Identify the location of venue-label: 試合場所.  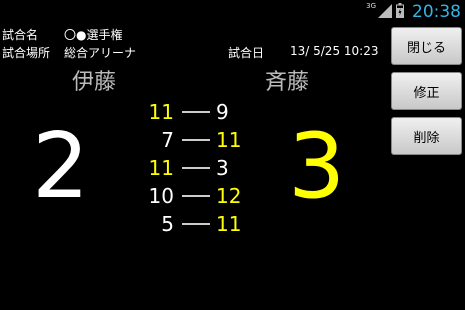
(26, 53).